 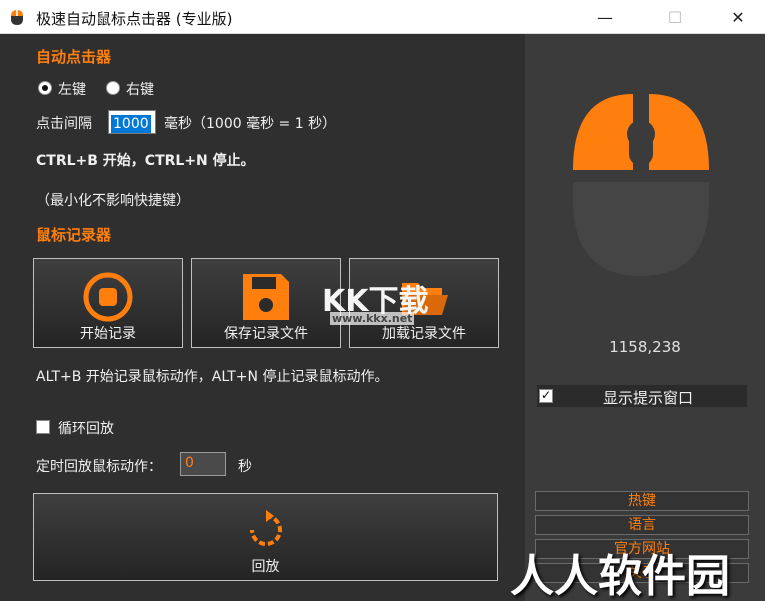 What do you see at coordinates (108, 334) in the screenshot?
I see `start-record-label: 开始记录` at bounding box center [108, 334].